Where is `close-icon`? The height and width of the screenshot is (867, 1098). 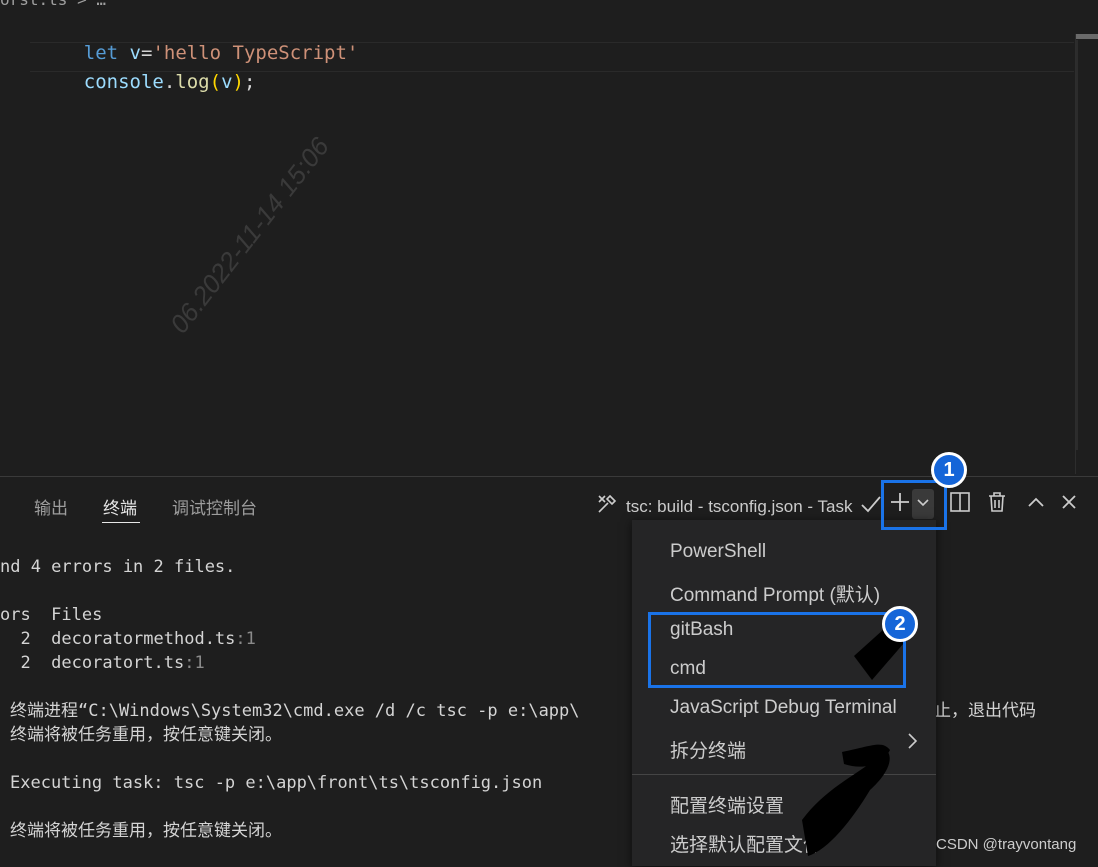
close-icon is located at coordinates (1069, 504).